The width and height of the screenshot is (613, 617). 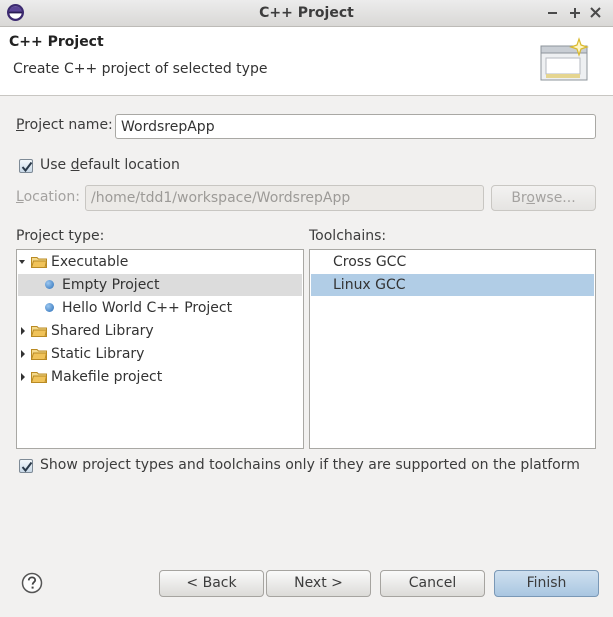 I want to click on tree-item-label: Static Library, so click(x=98, y=354).